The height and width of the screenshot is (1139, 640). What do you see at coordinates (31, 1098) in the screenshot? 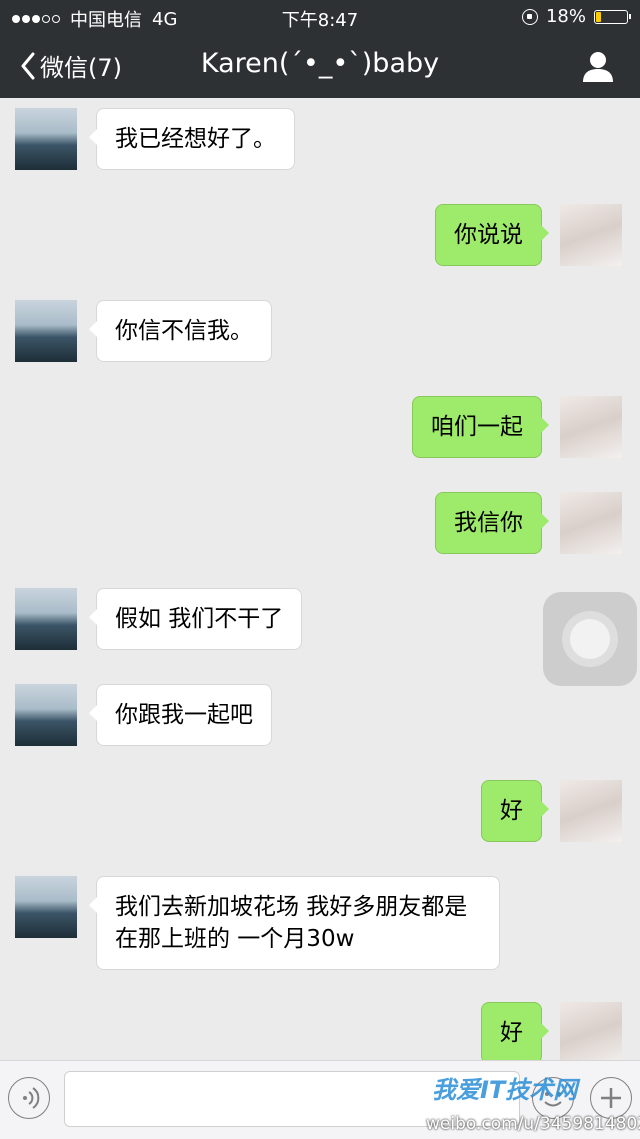
I see `voice-icon` at bounding box center [31, 1098].